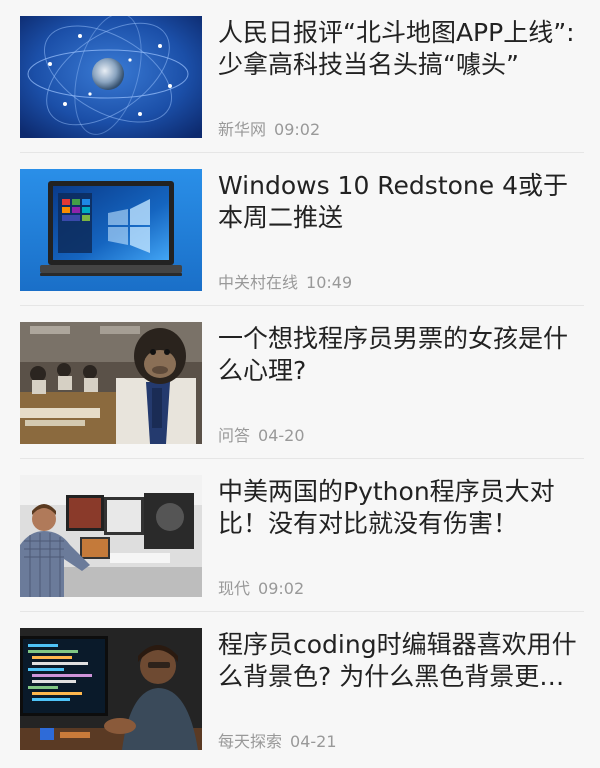 This screenshot has width=600, height=768. What do you see at coordinates (234, 435) in the screenshot?
I see `news-source: 问答` at bounding box center [234, 435].